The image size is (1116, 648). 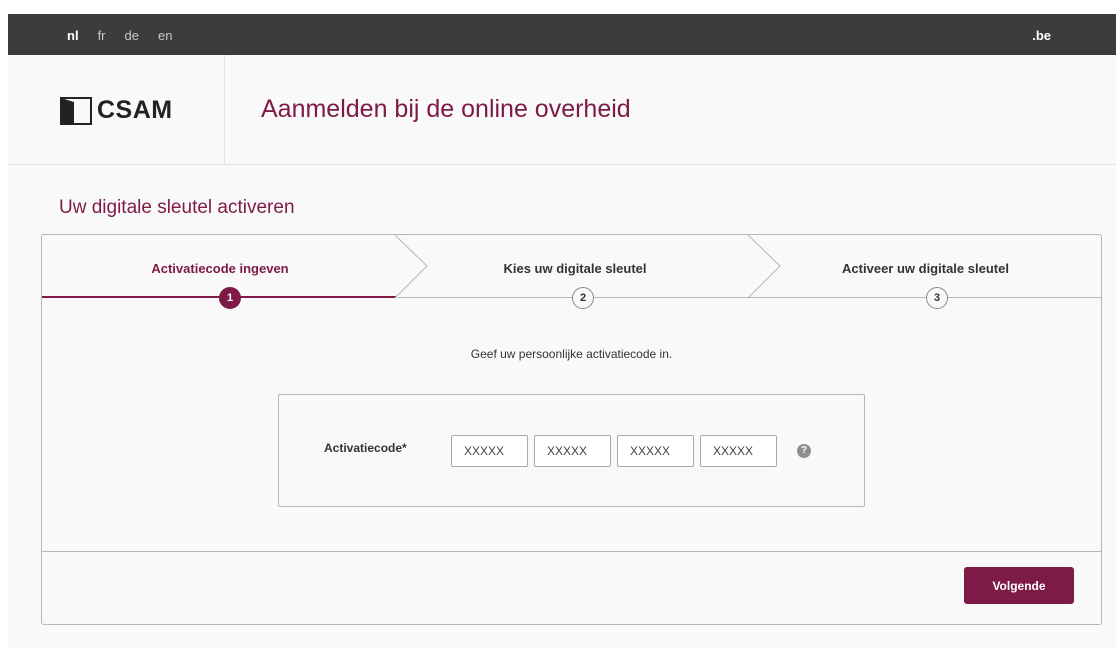 What do you see at coordinates (76, 110) in the screenshot?
I see `csam-door-icon` at bounding box center [76, 110].